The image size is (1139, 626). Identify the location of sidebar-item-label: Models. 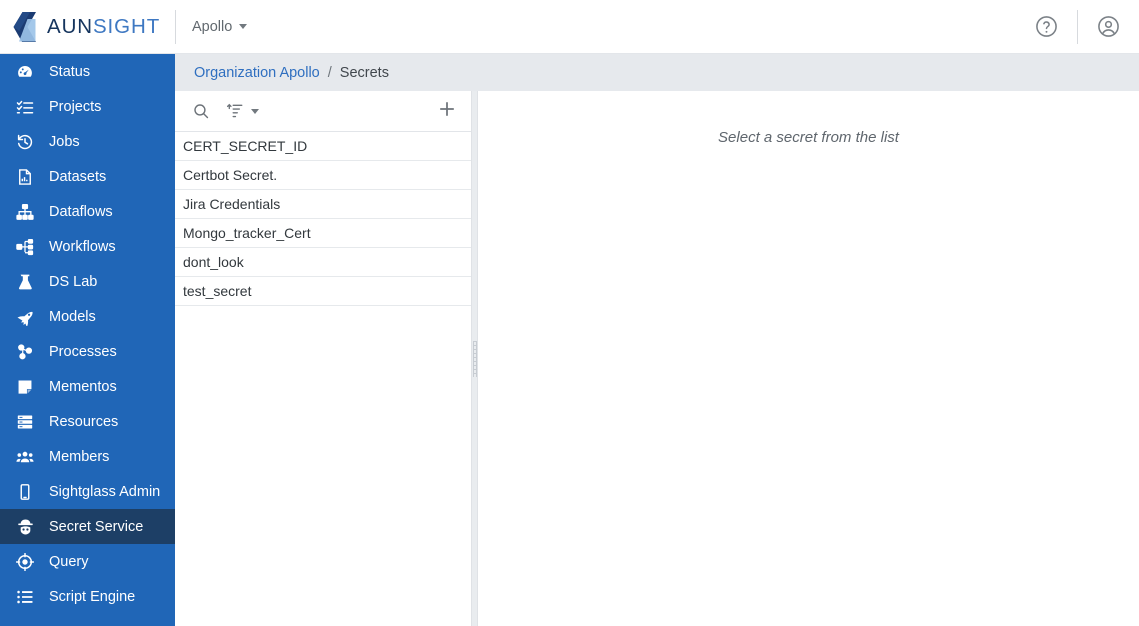
(72, 316).